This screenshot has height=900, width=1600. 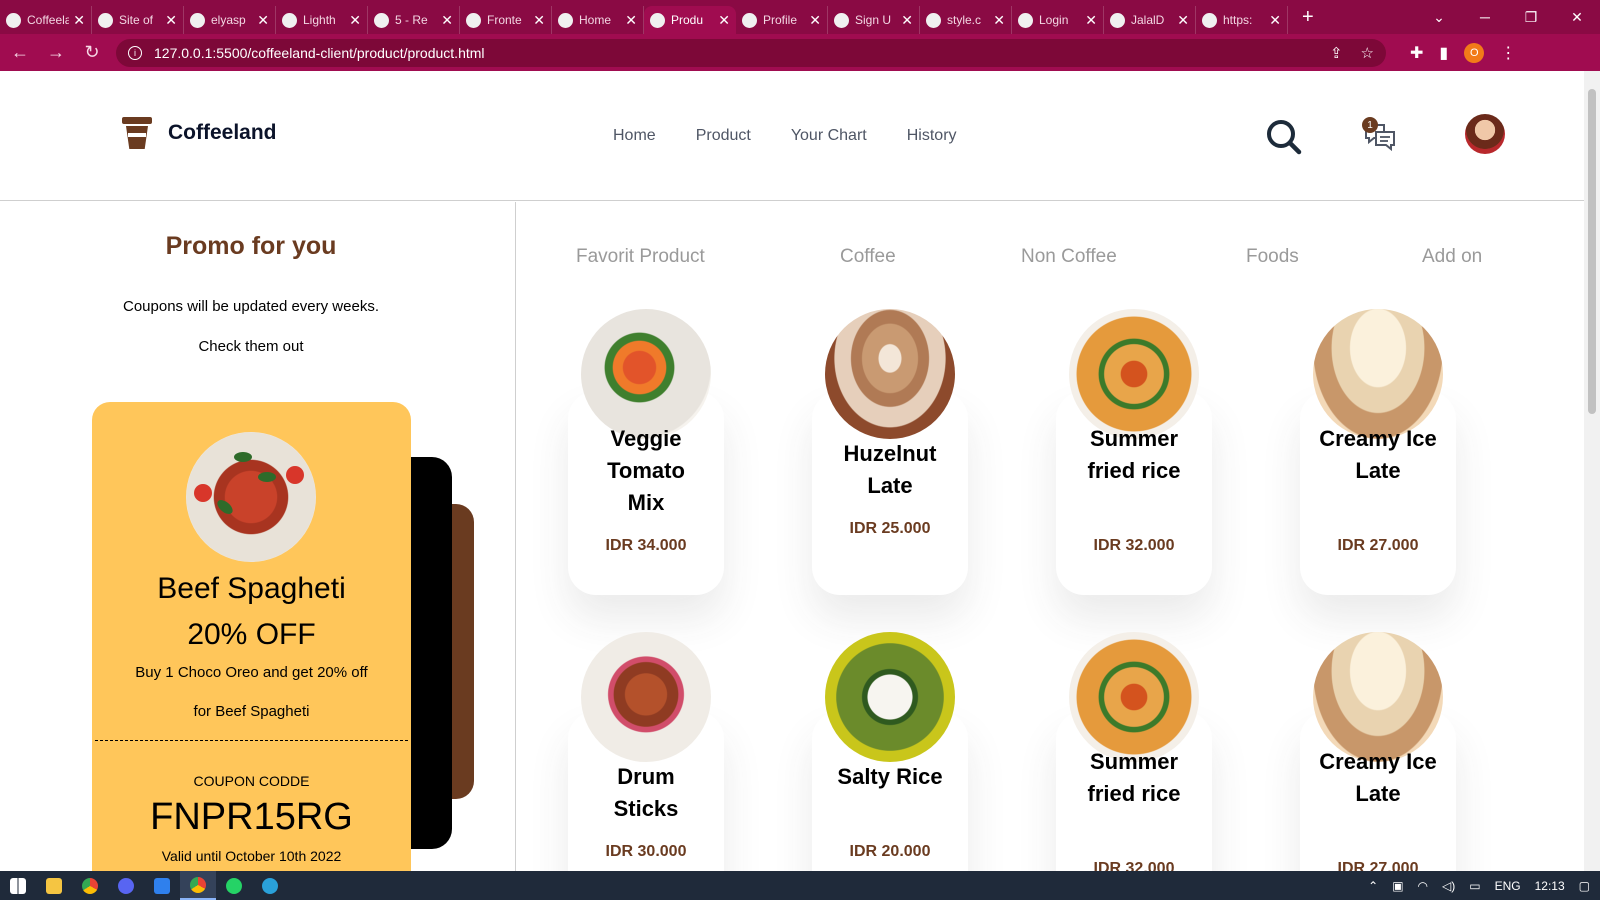 What do you see at coordinates (1272, 257) in the screenshot?
I see `tab-foods: Foods` at bounding box center [1272, 257].